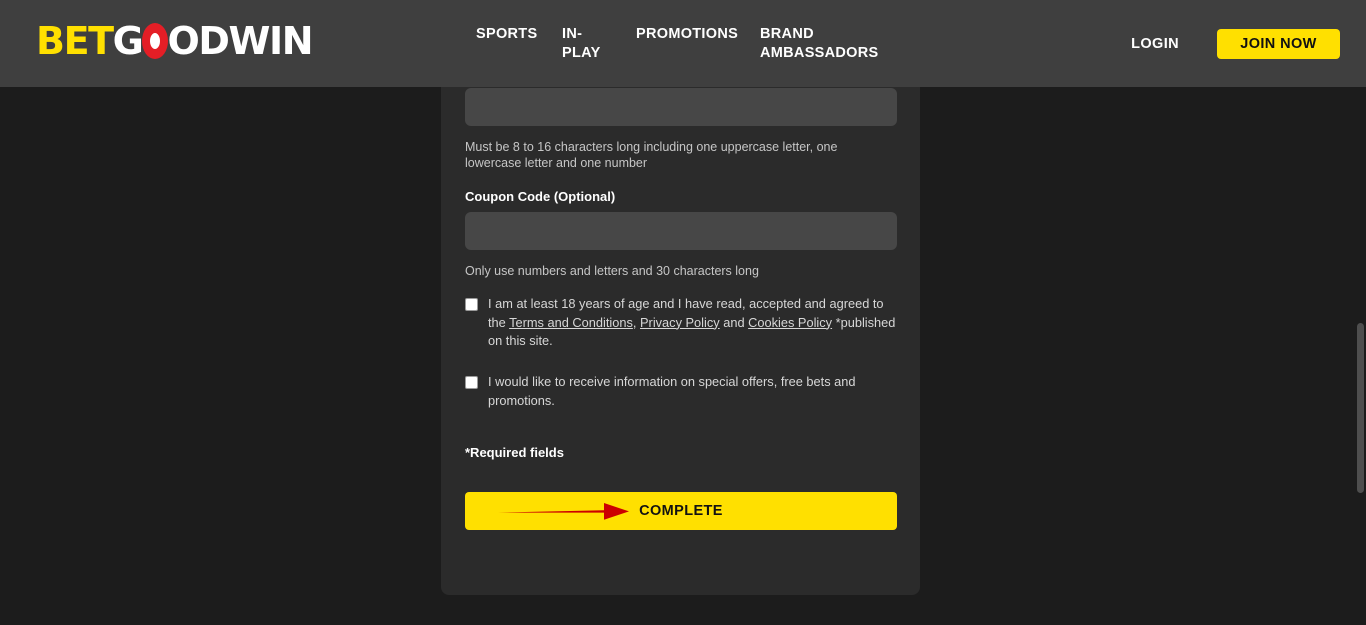 The width and height of the screenshot is (1366, 625). I want to click on page-scrollbar-track, so click(1359, 356).